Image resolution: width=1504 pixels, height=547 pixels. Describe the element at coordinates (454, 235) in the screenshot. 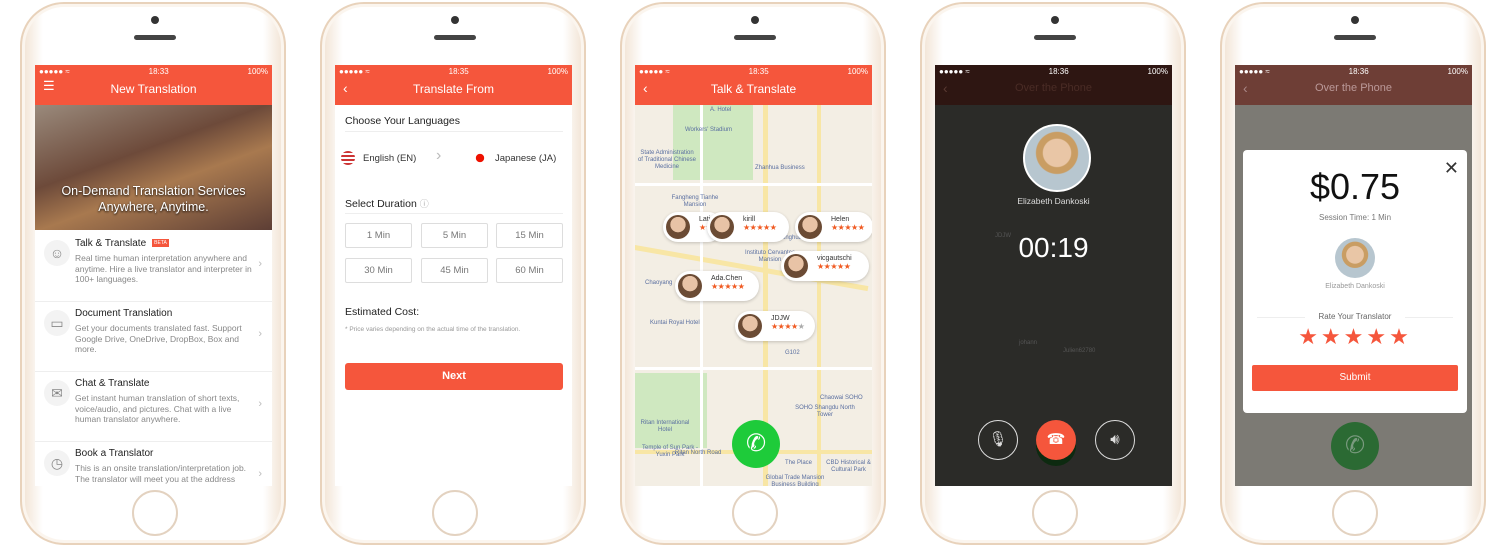

I see `duration-option: 5 Min` at that location.